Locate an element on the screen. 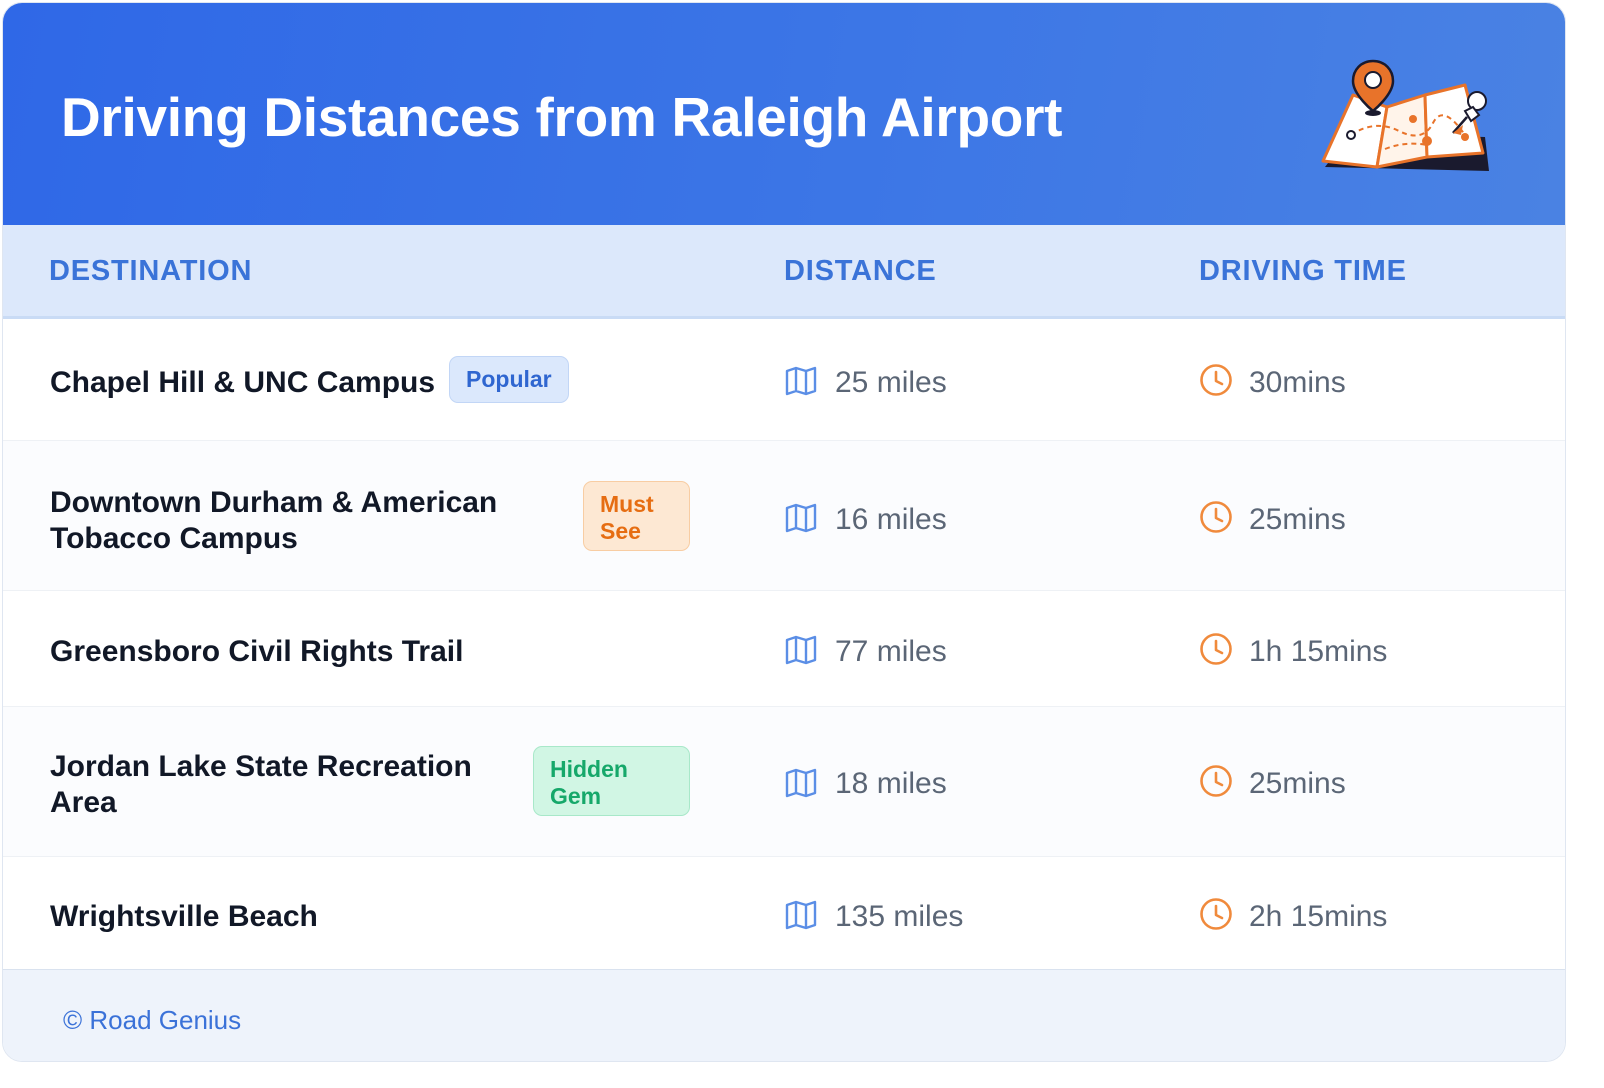 Image resolution: width=1604 pixels, height=1088 pixels. popular-badge: Popular is located at coordinates (509, 379).